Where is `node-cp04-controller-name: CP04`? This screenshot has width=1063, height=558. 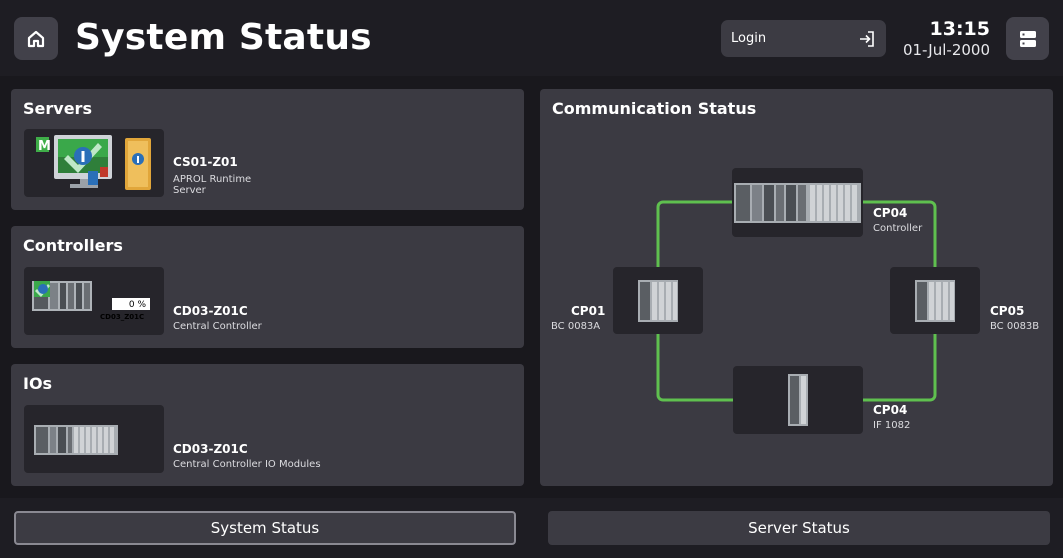
node-cp04-controller-name: CP04 is located at coordinates (890, 213).